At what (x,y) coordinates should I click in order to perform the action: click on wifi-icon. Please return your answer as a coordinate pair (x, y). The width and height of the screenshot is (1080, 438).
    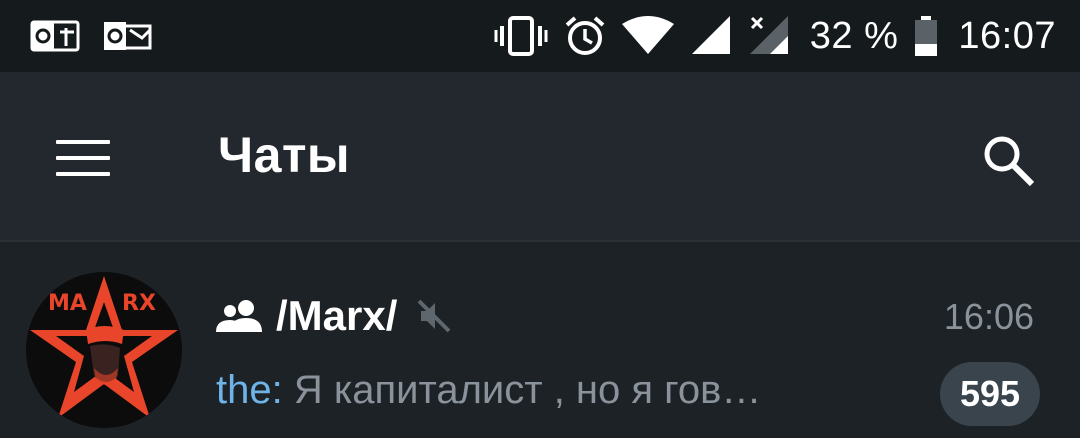
    Looking at the image, I should click on (647, 35).